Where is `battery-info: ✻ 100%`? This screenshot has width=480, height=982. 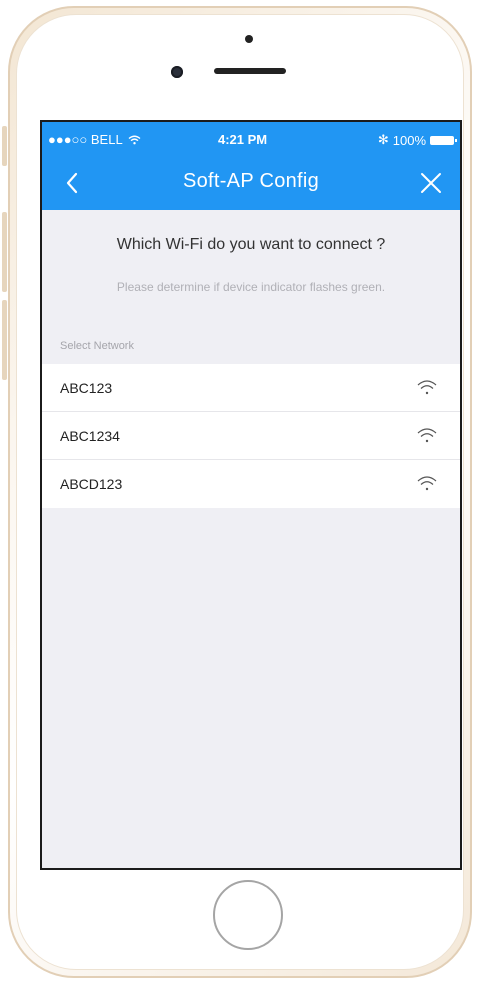
battery-info: ✻ 100% is located at coordinates (417, 140).